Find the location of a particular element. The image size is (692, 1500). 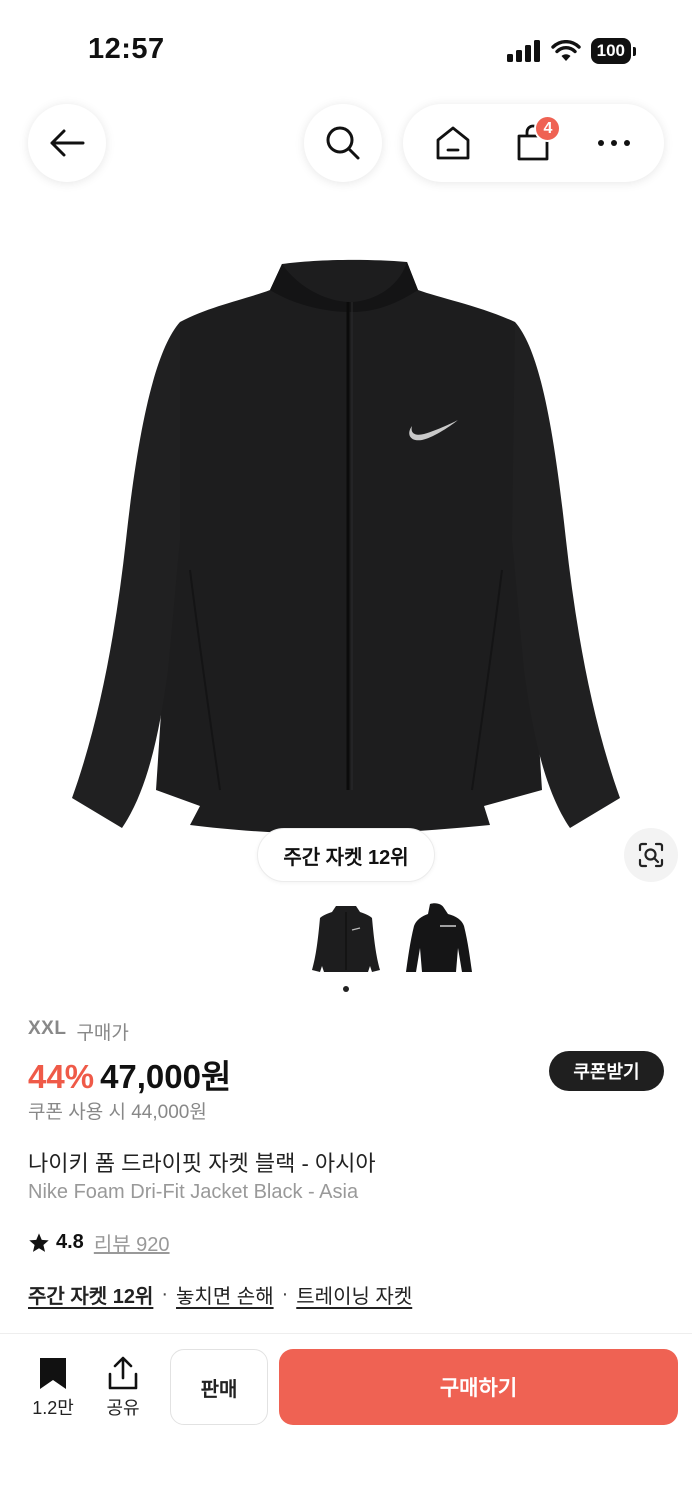

price-row: 44% 47,000원 is located at coordinates (129, 1074).